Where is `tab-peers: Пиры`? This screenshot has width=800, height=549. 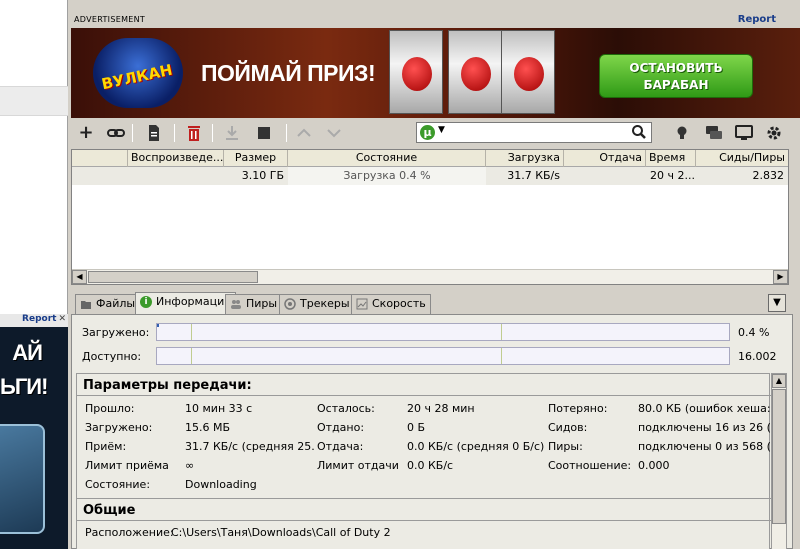 tab-peers: Пиры is located at coordinates (254, 304).